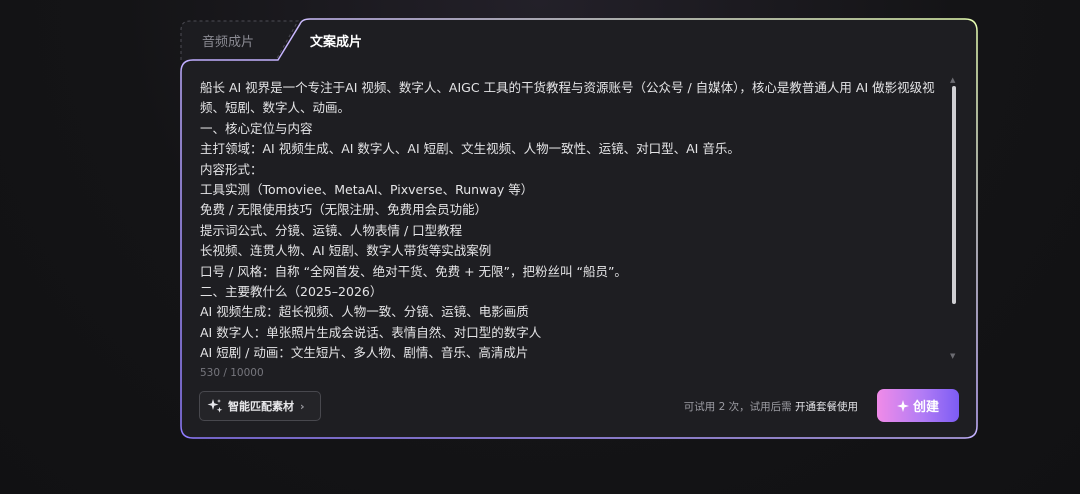 The height and width of the screenshot is (494, 1080). What do you see at coordinates (364, 353) in the screenshot?
I see `text-line: AI 短剧 / 动画：文生短片、多人物、剧情、音乐、高清成片` at bounding box center [364, 353].